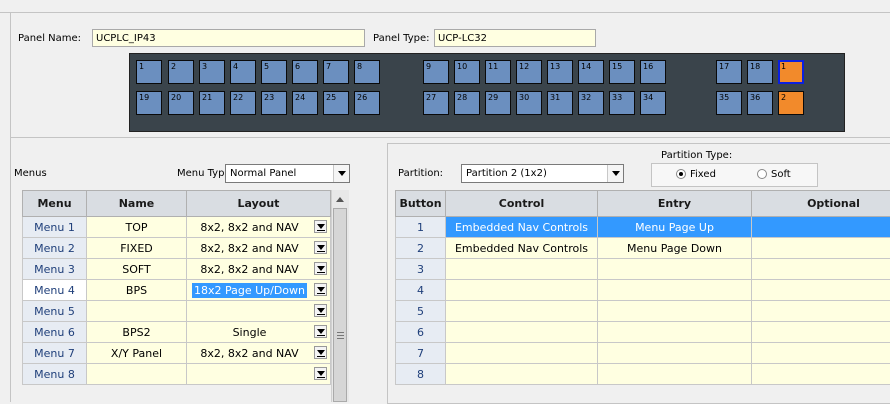 Image resolution: width=890 pixels, height=404 pixels. What do you see at coordinates (305, 72) in the screenshot?
I see `panel-key: 6` at bounding box center [305, 72].